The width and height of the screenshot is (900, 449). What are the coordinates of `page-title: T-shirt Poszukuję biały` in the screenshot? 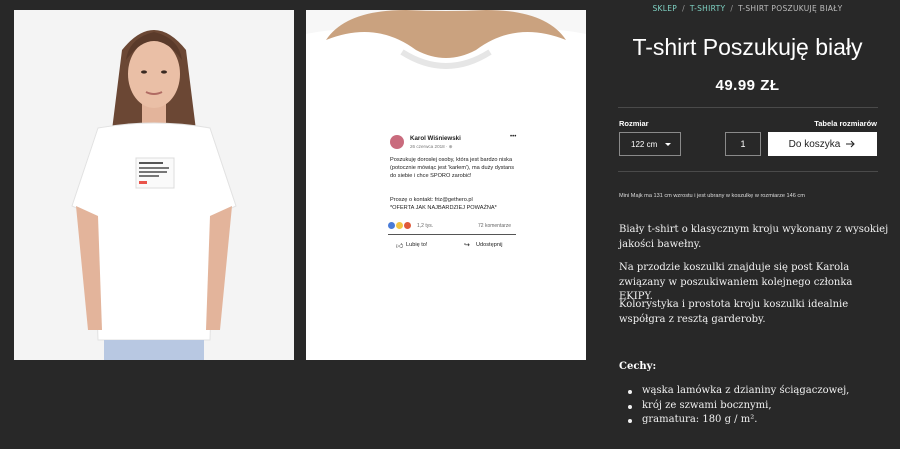 It's located at (747, 47).